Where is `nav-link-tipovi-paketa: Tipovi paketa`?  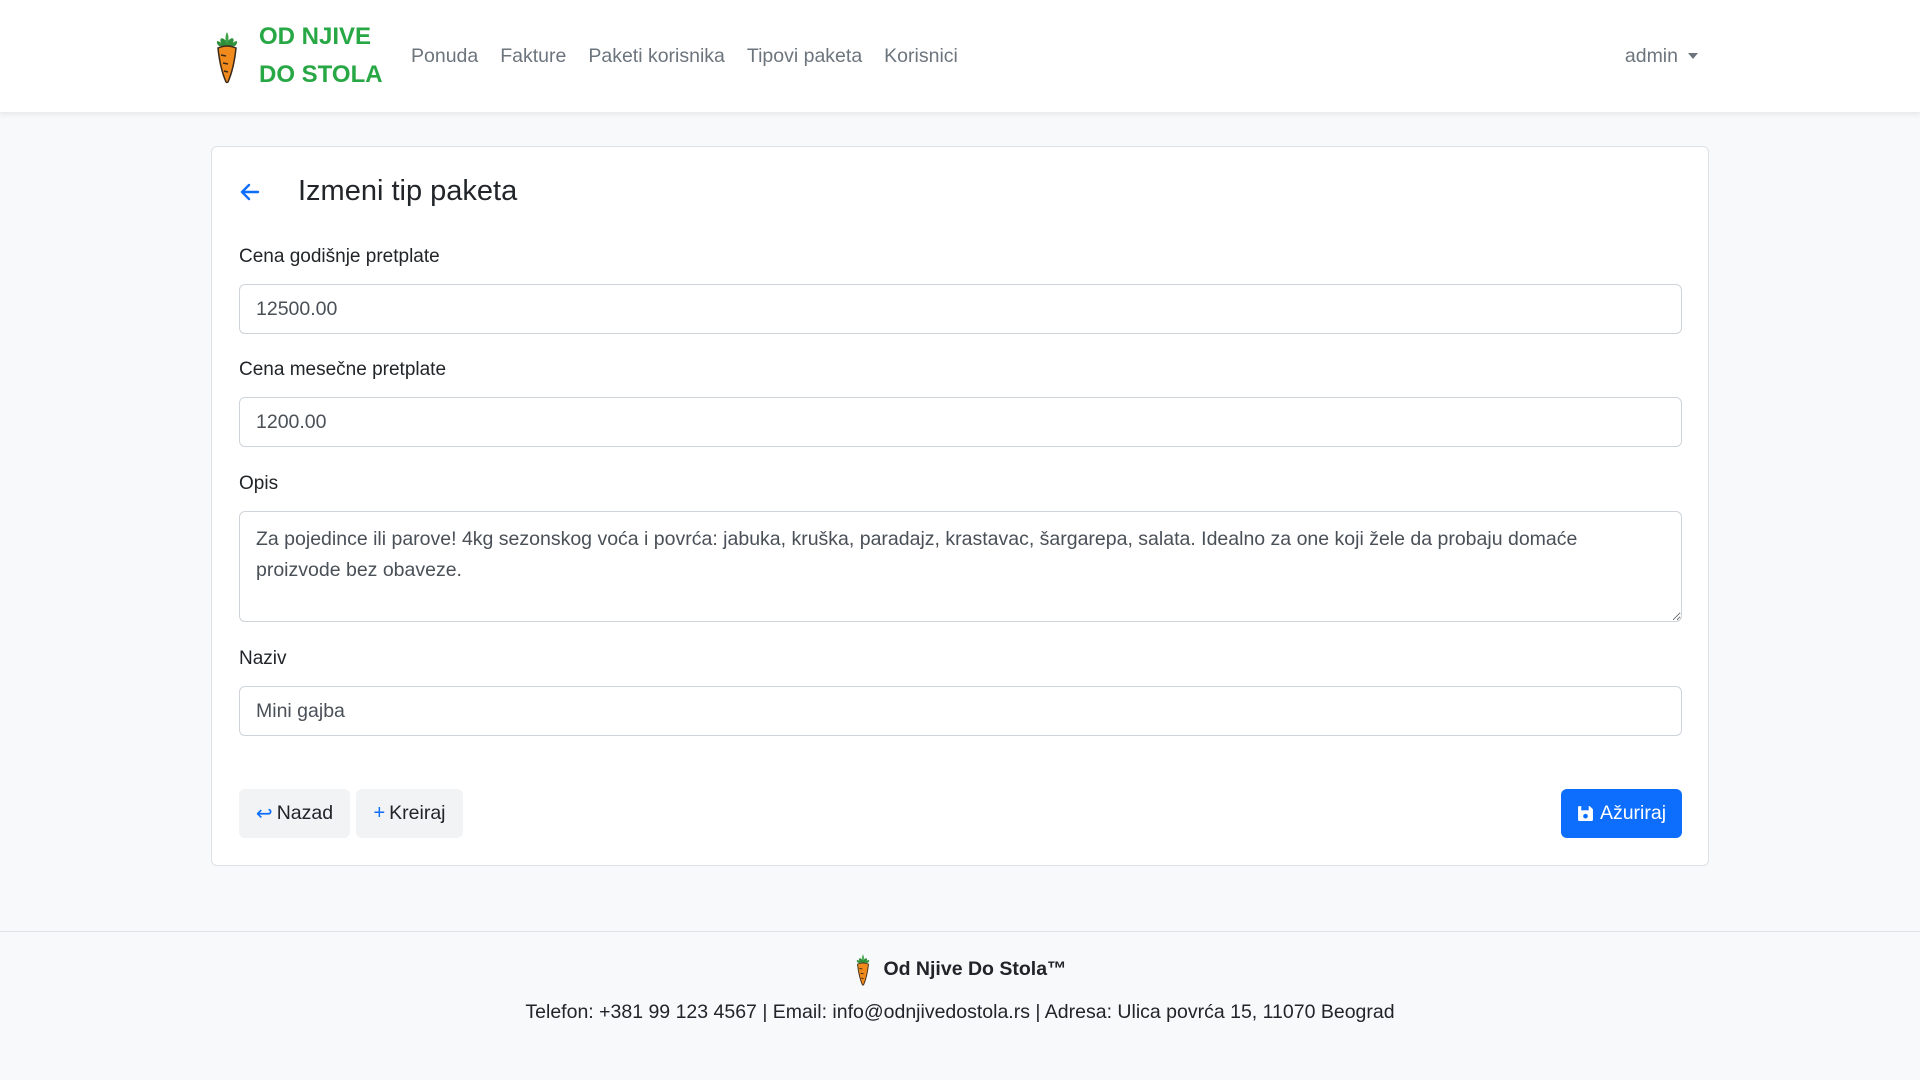 nav-link-tipovi-paketa: Tipovi paketa is located at coordinates (804, 56).